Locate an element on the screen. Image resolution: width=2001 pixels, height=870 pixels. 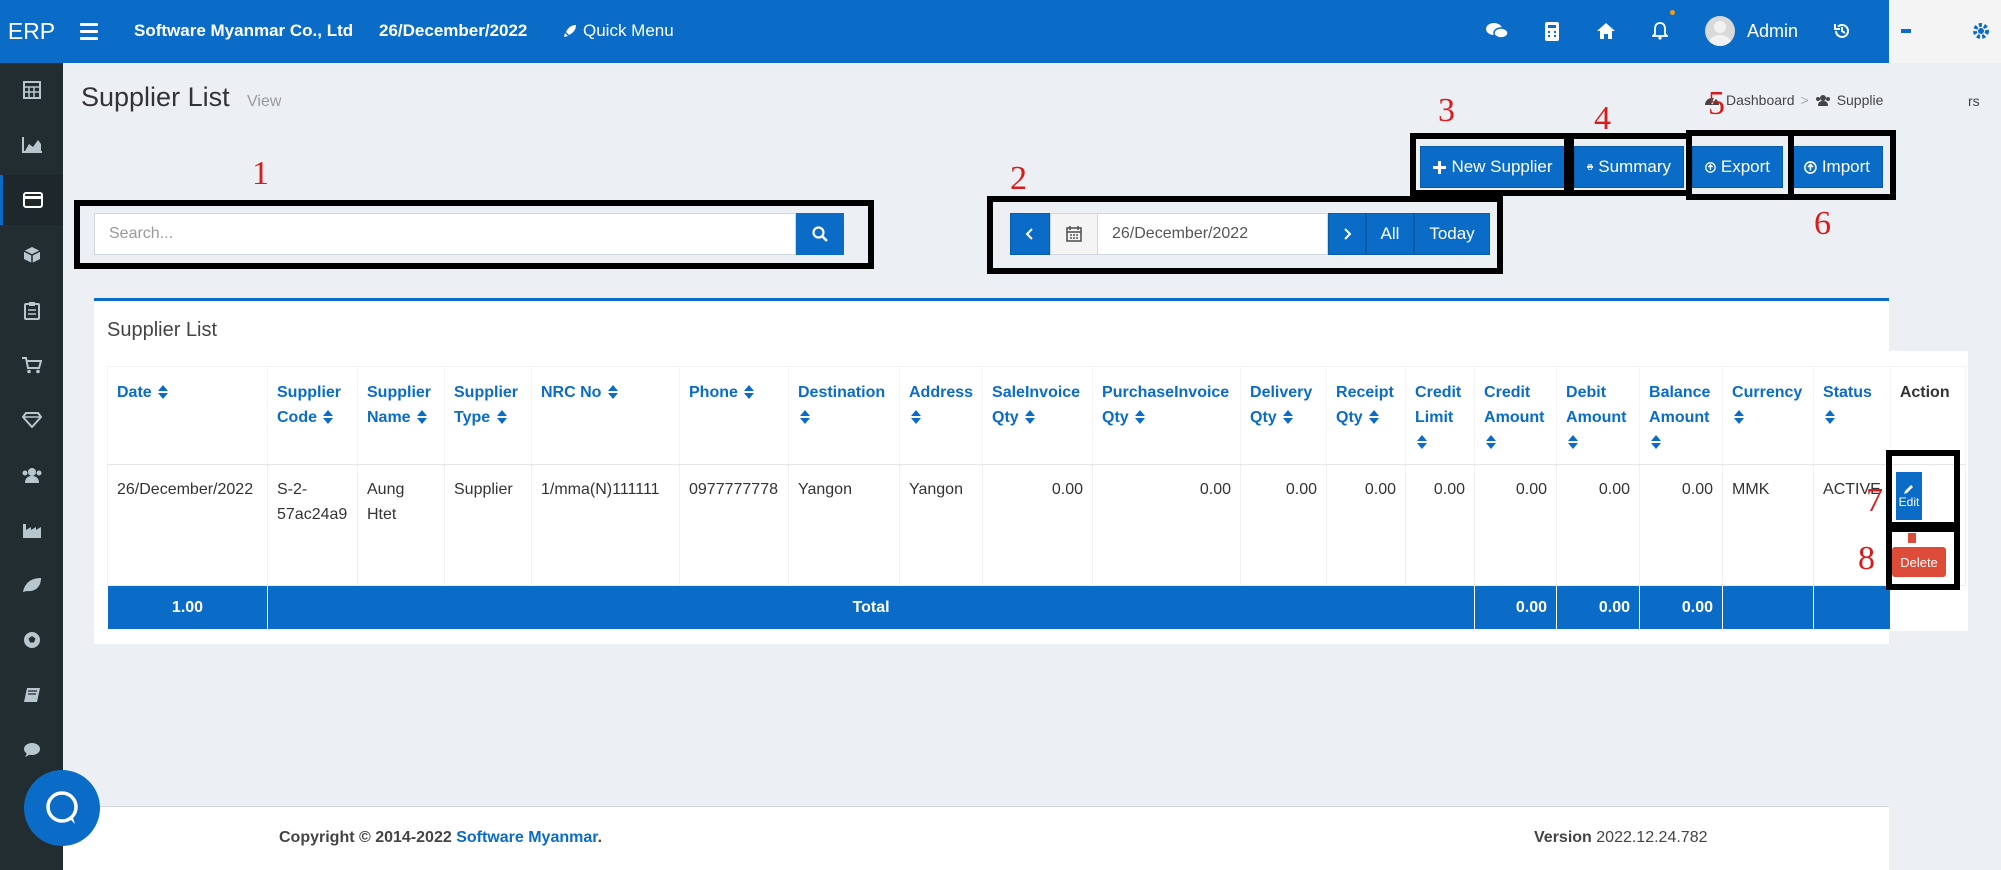
sidebar-item-purchase is located at coordinates (31, 365).